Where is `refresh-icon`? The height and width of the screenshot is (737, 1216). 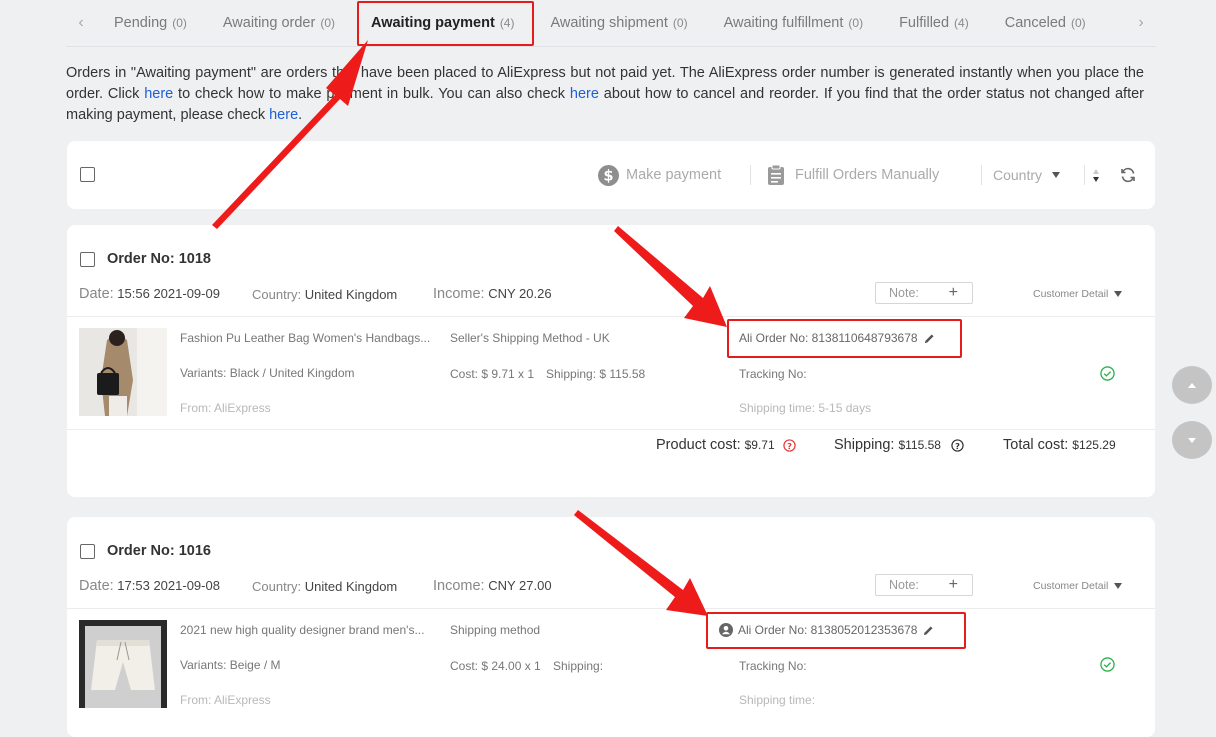
refresh-icon is located at coordinates (1128, 175).